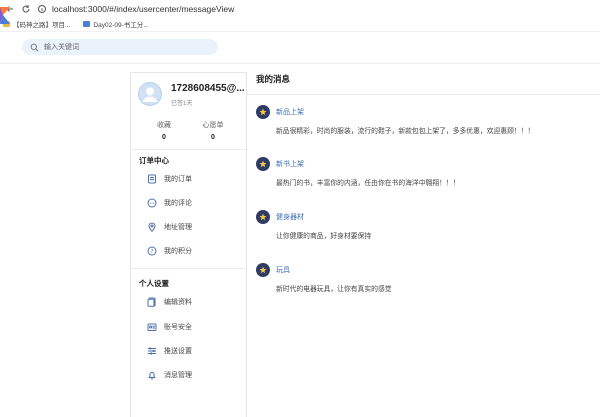 This screenshot has height=417, width=600. I want to click on message-title: 玩具, so click(283, 270).